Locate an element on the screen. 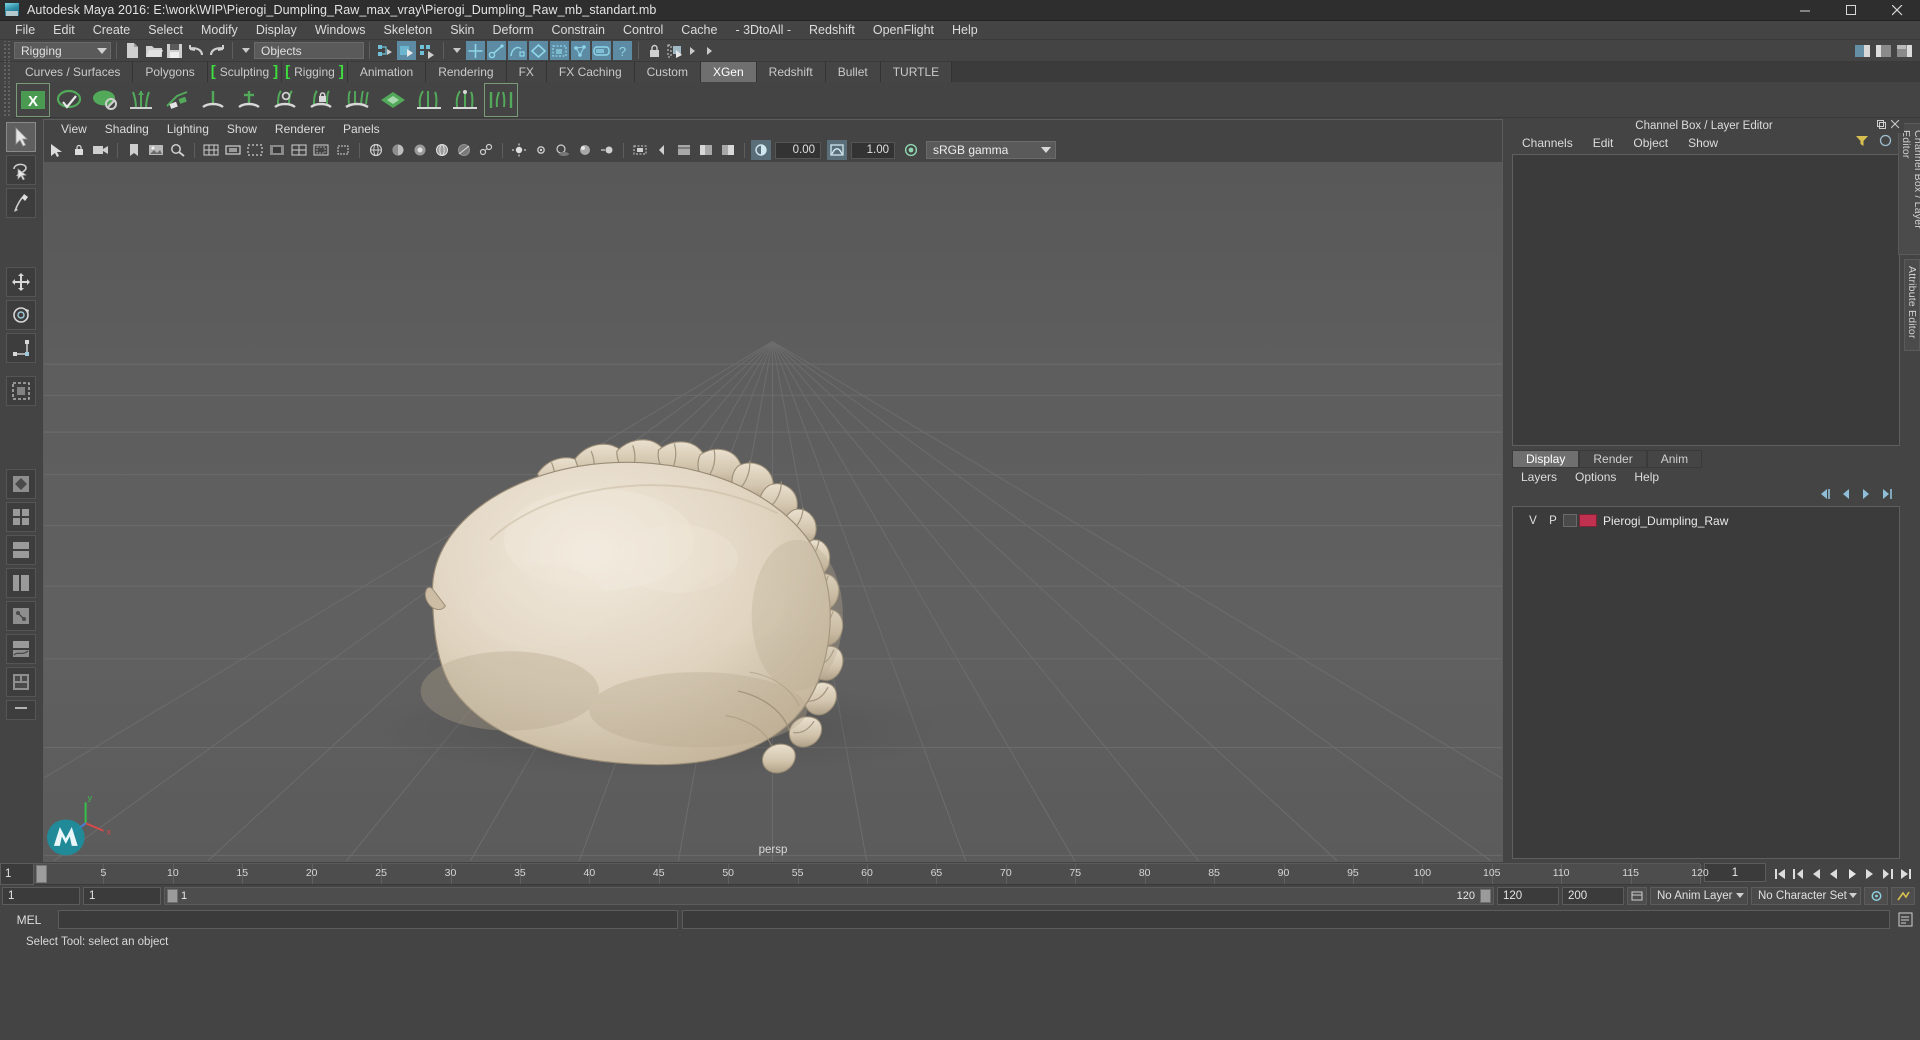 The height and width of the screenshot is (1040, 1920). xgen-guide-tool-icon is located at coordinates (429, 100).